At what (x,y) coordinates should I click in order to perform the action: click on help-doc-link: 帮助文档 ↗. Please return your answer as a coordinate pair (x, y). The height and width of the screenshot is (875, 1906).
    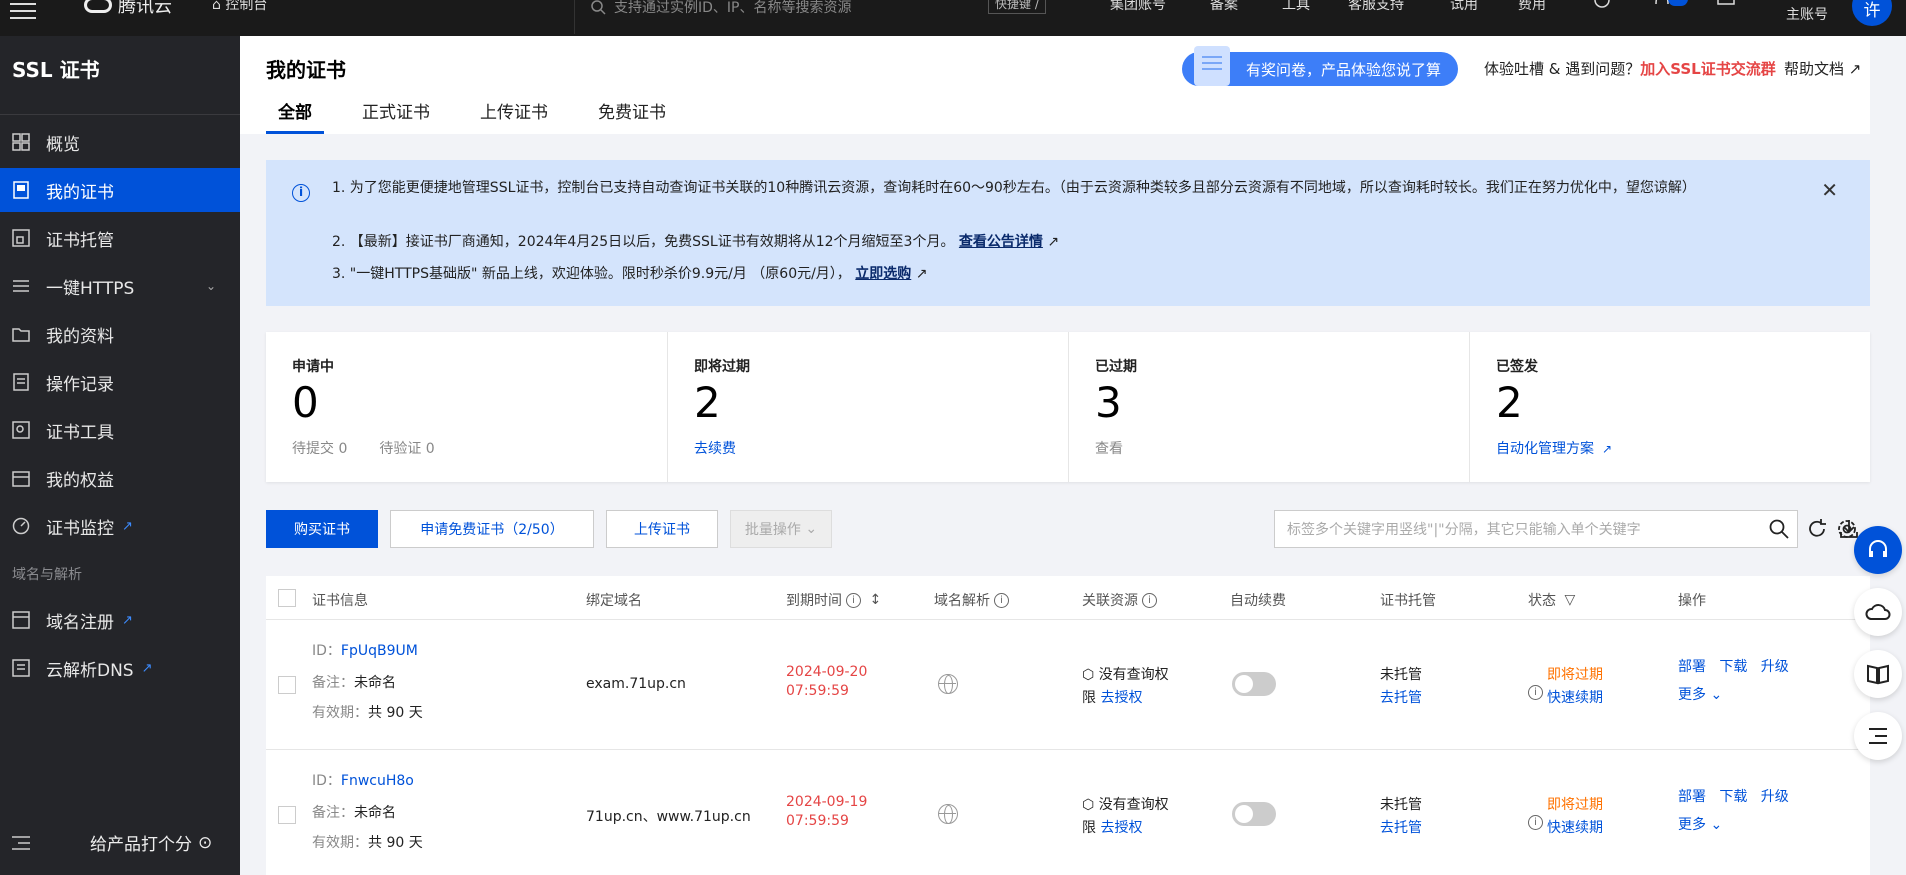
    Looking at the image, I should click on (1822, 68).